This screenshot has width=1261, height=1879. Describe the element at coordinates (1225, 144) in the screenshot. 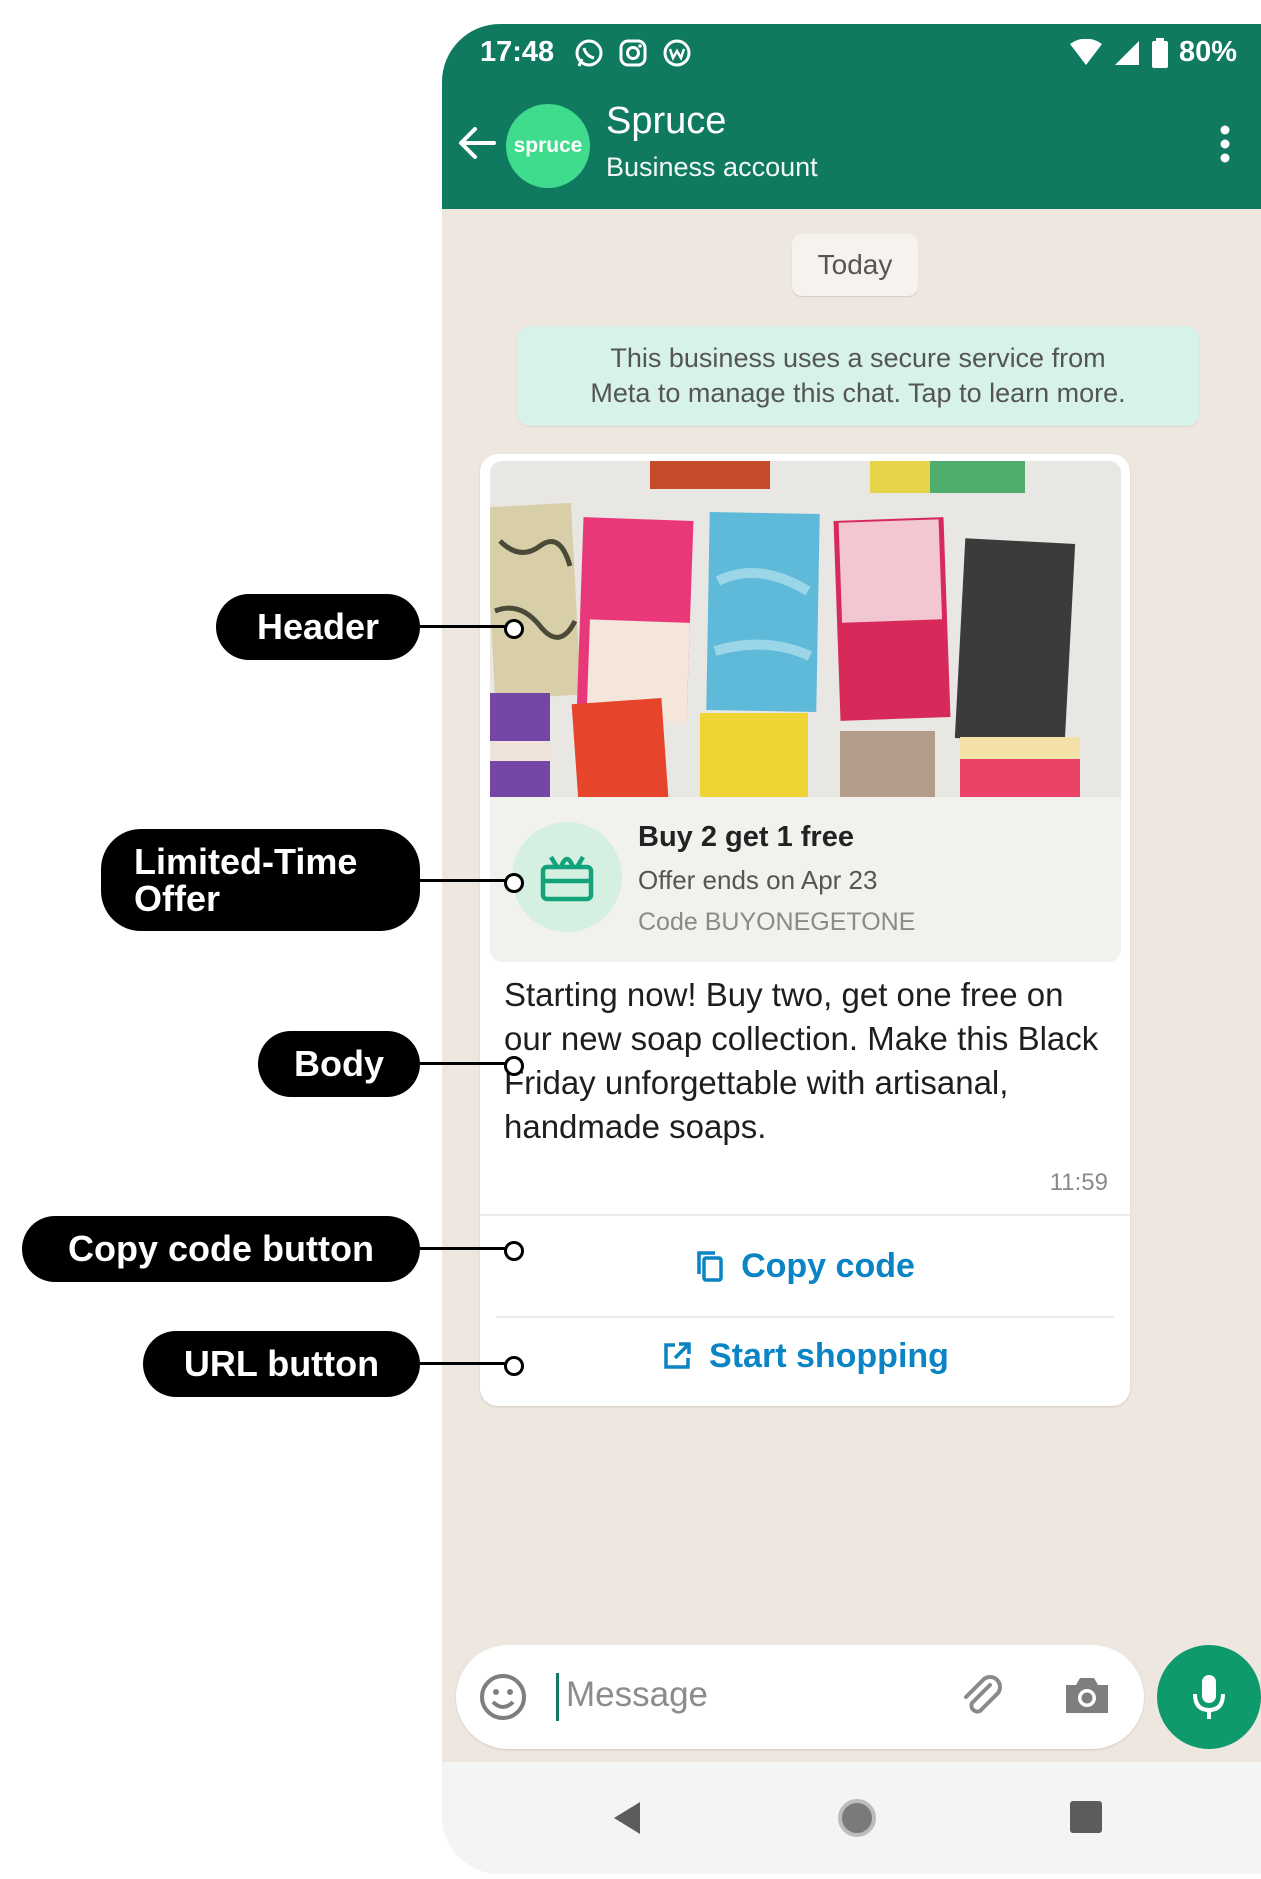

I see `more-options-icon` at that location.